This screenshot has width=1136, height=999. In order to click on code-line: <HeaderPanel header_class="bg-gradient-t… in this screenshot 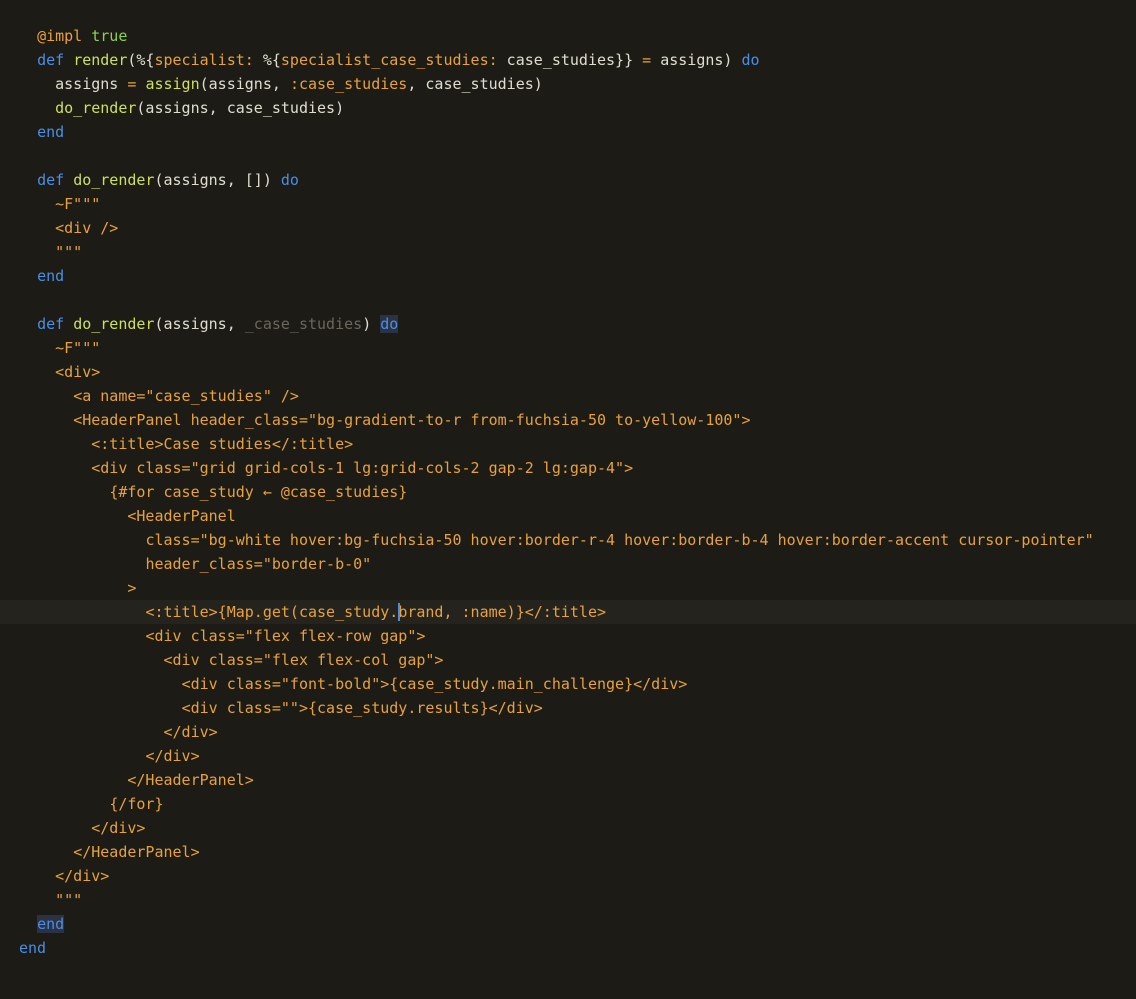, I will do `click(568, 420)`.